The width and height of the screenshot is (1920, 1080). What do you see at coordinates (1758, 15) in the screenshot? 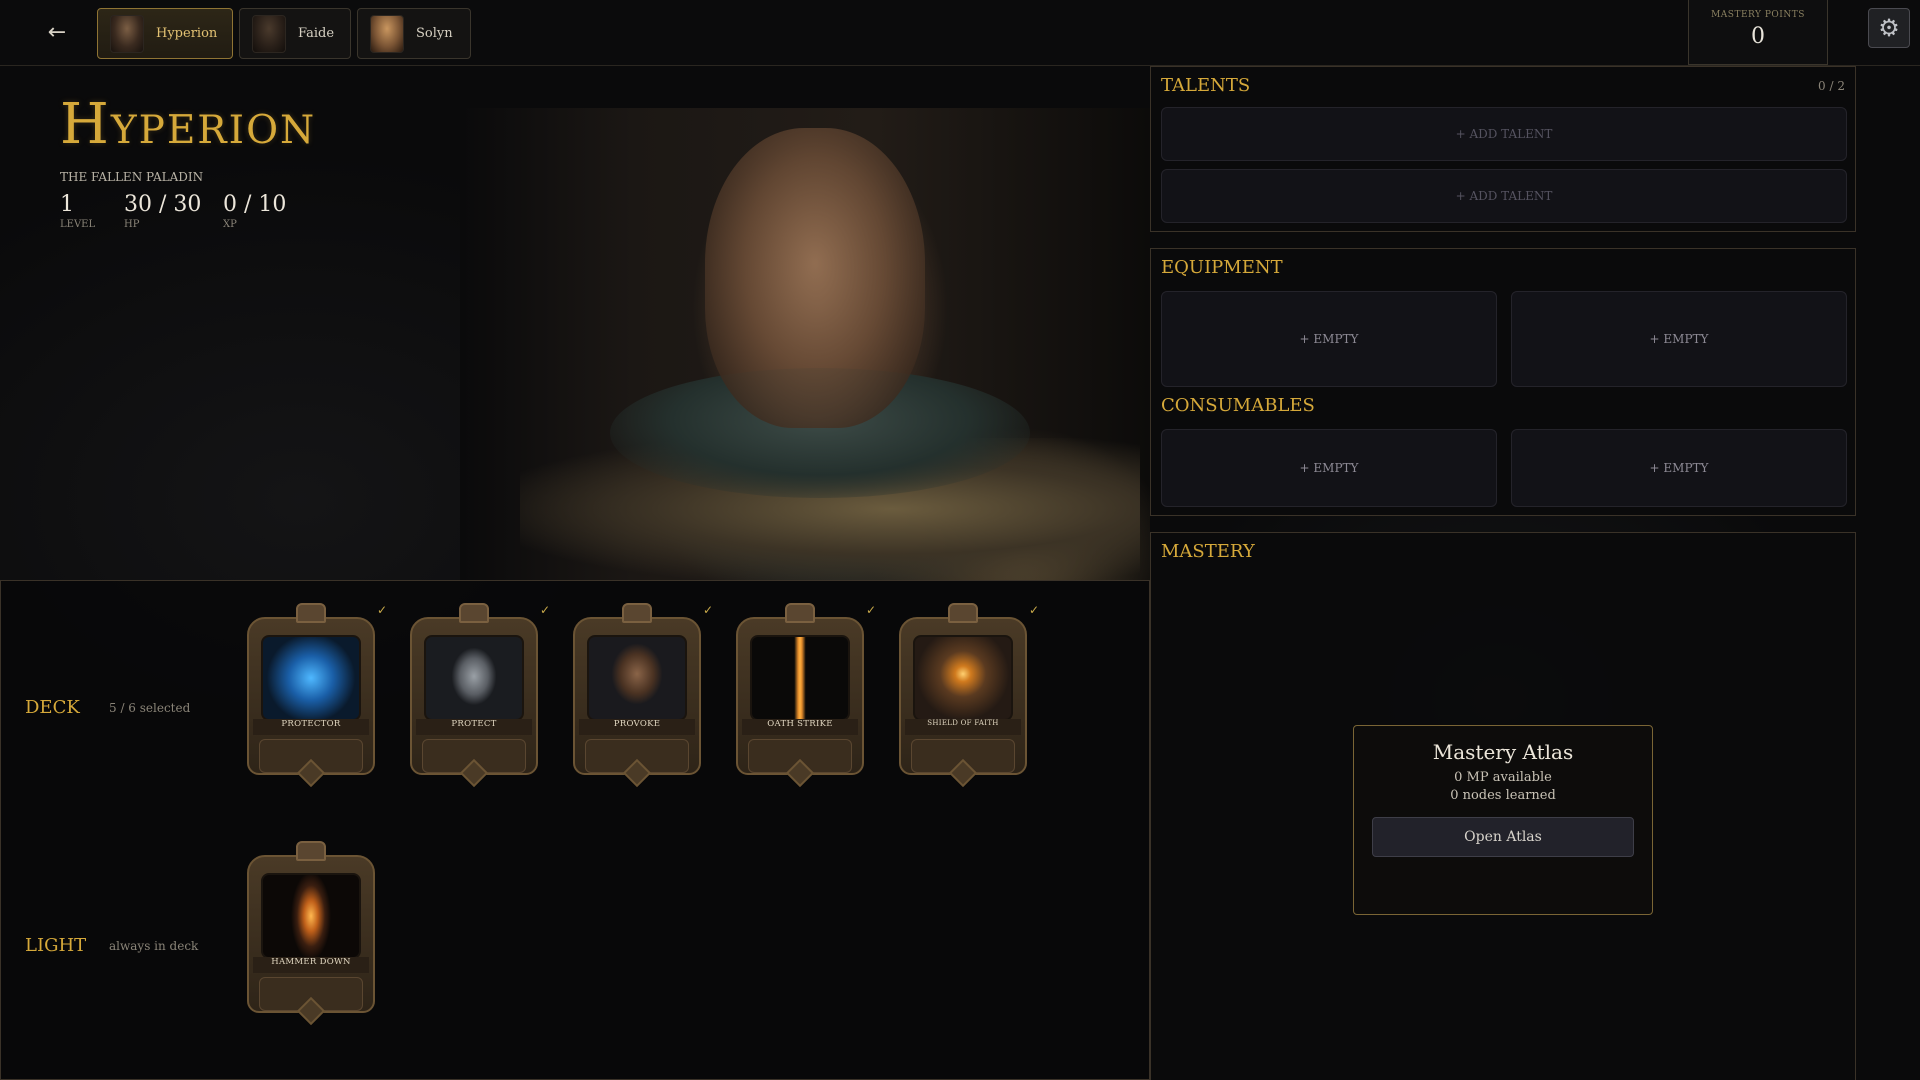
I see `mastery-points-label: MASTERY POINTS` at bounding box center [1758, 15].